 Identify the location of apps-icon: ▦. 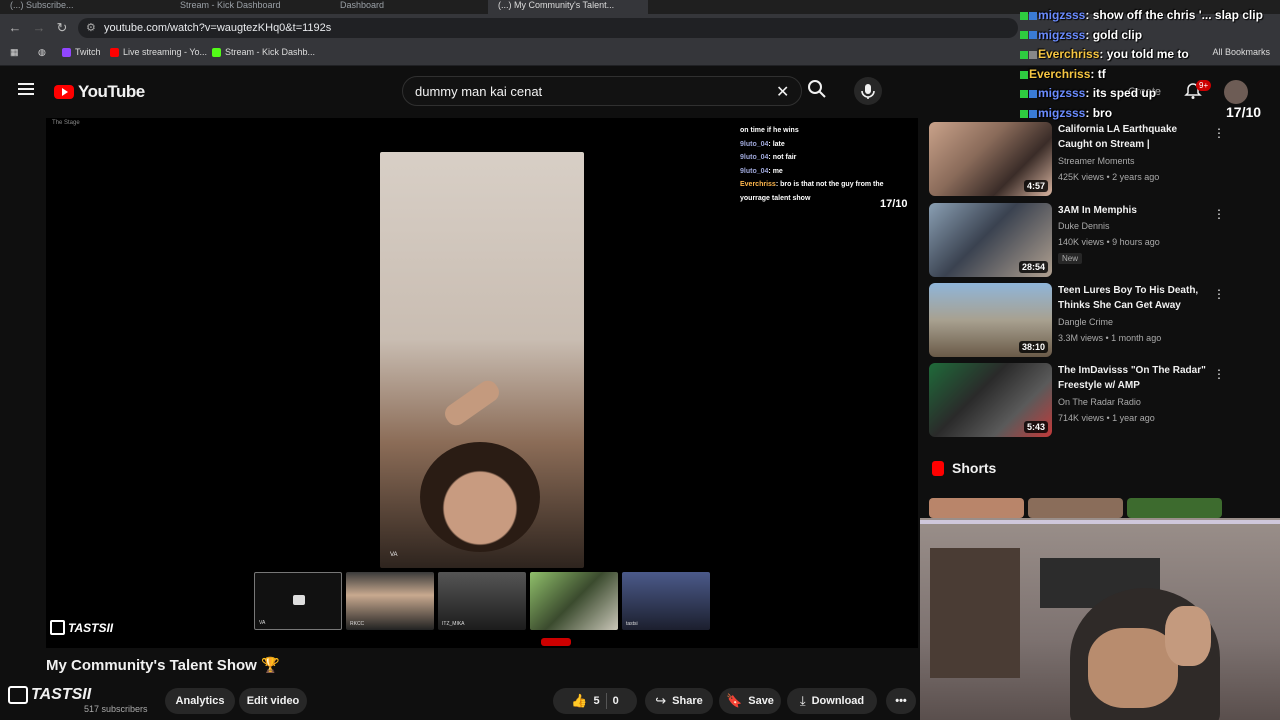
(14, 52).